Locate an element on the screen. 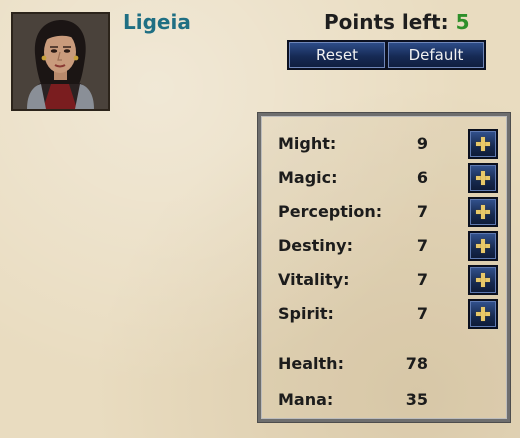 Image resolution: width=520 pixels, height=438 pixels. increase-might-button is located at coordinates (483, 144).